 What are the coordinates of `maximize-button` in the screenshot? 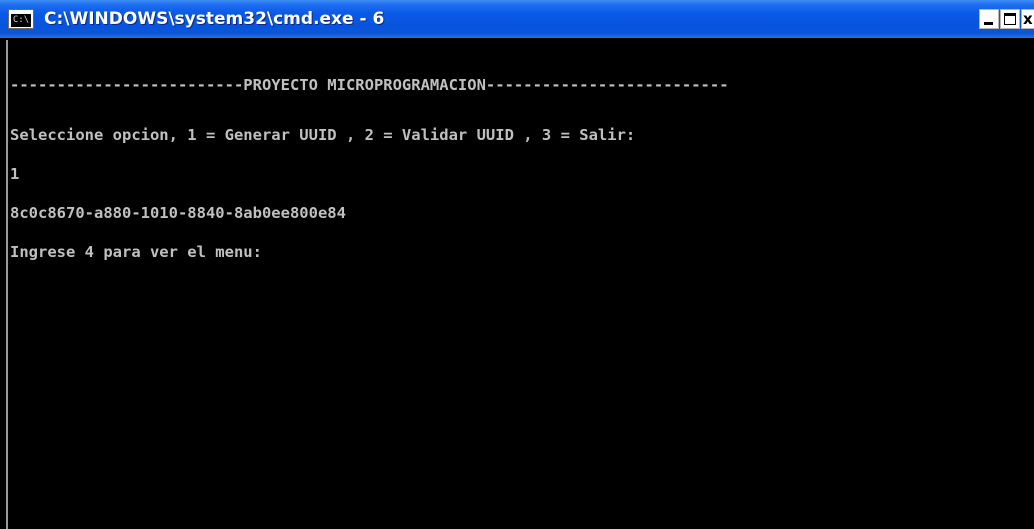 It's located at (1010, 19).